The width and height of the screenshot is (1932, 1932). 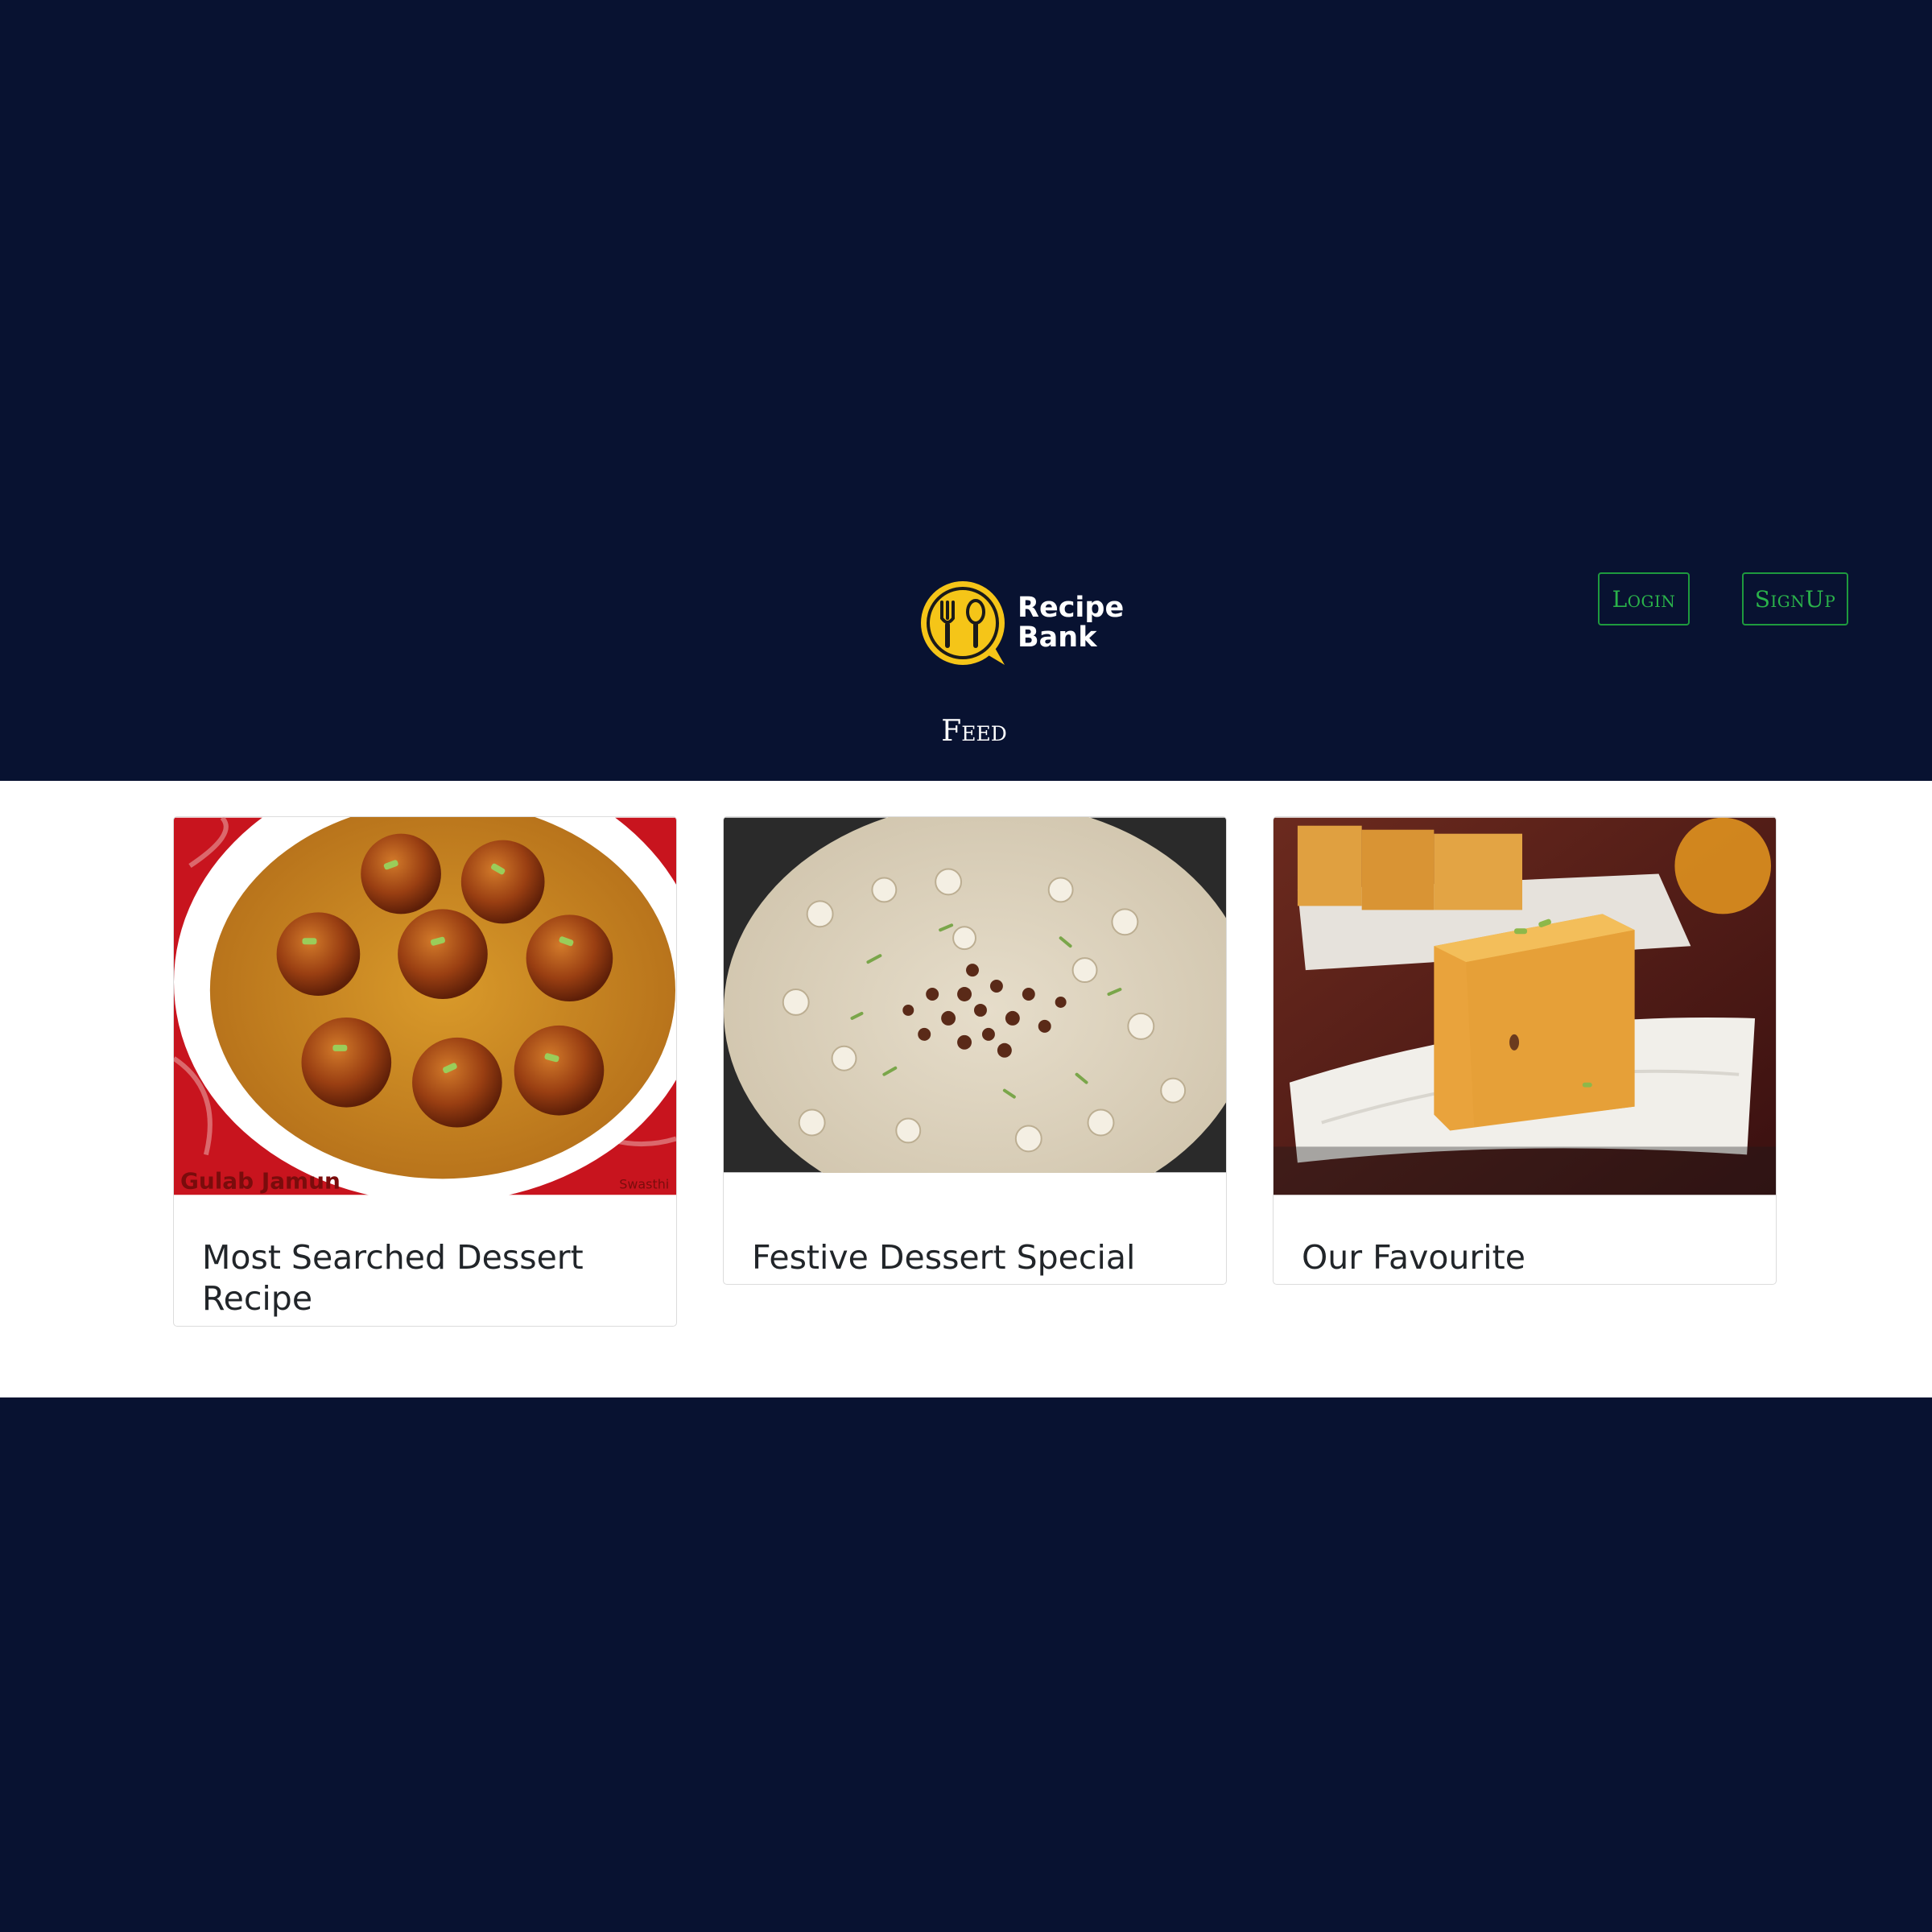 I want to click on logo-line-2: Bank, so click(x=1057, y=637).